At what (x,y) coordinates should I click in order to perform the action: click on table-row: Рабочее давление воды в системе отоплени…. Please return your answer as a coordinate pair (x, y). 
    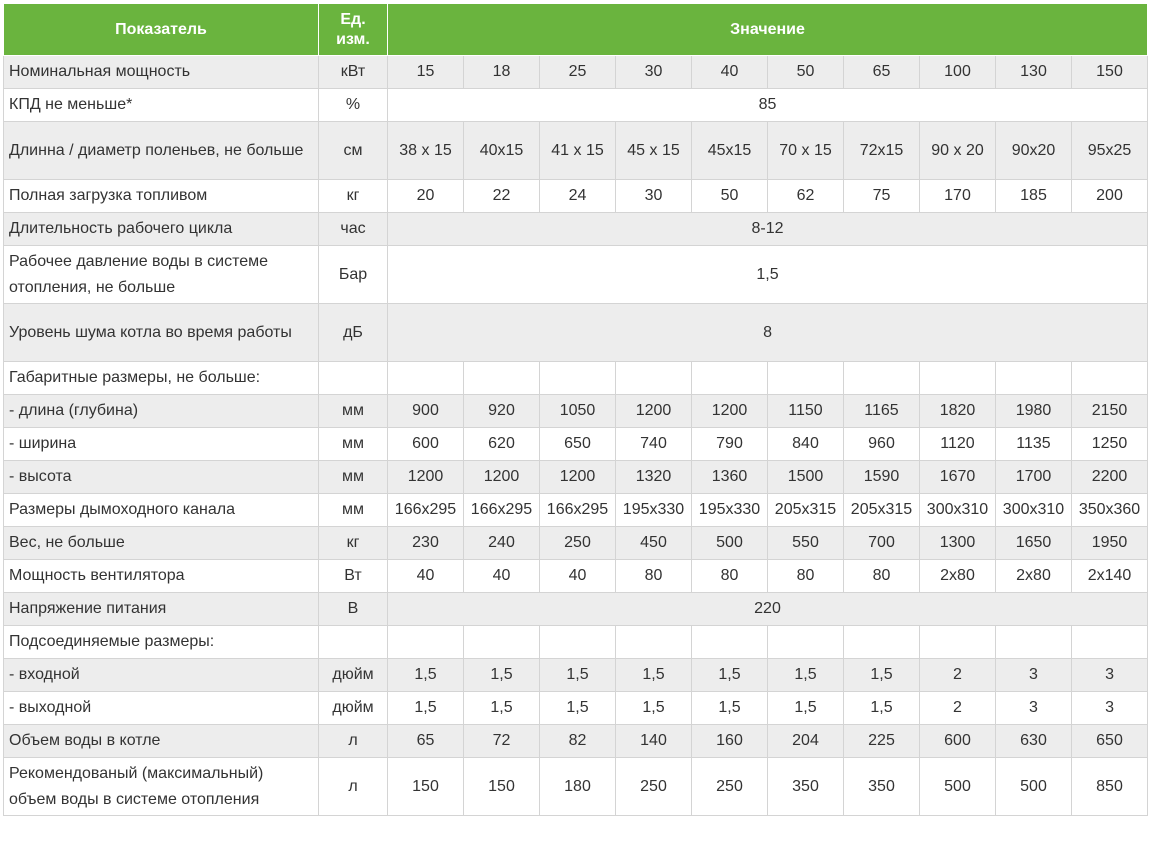
    Looking at the image, I should click on (576, 274).